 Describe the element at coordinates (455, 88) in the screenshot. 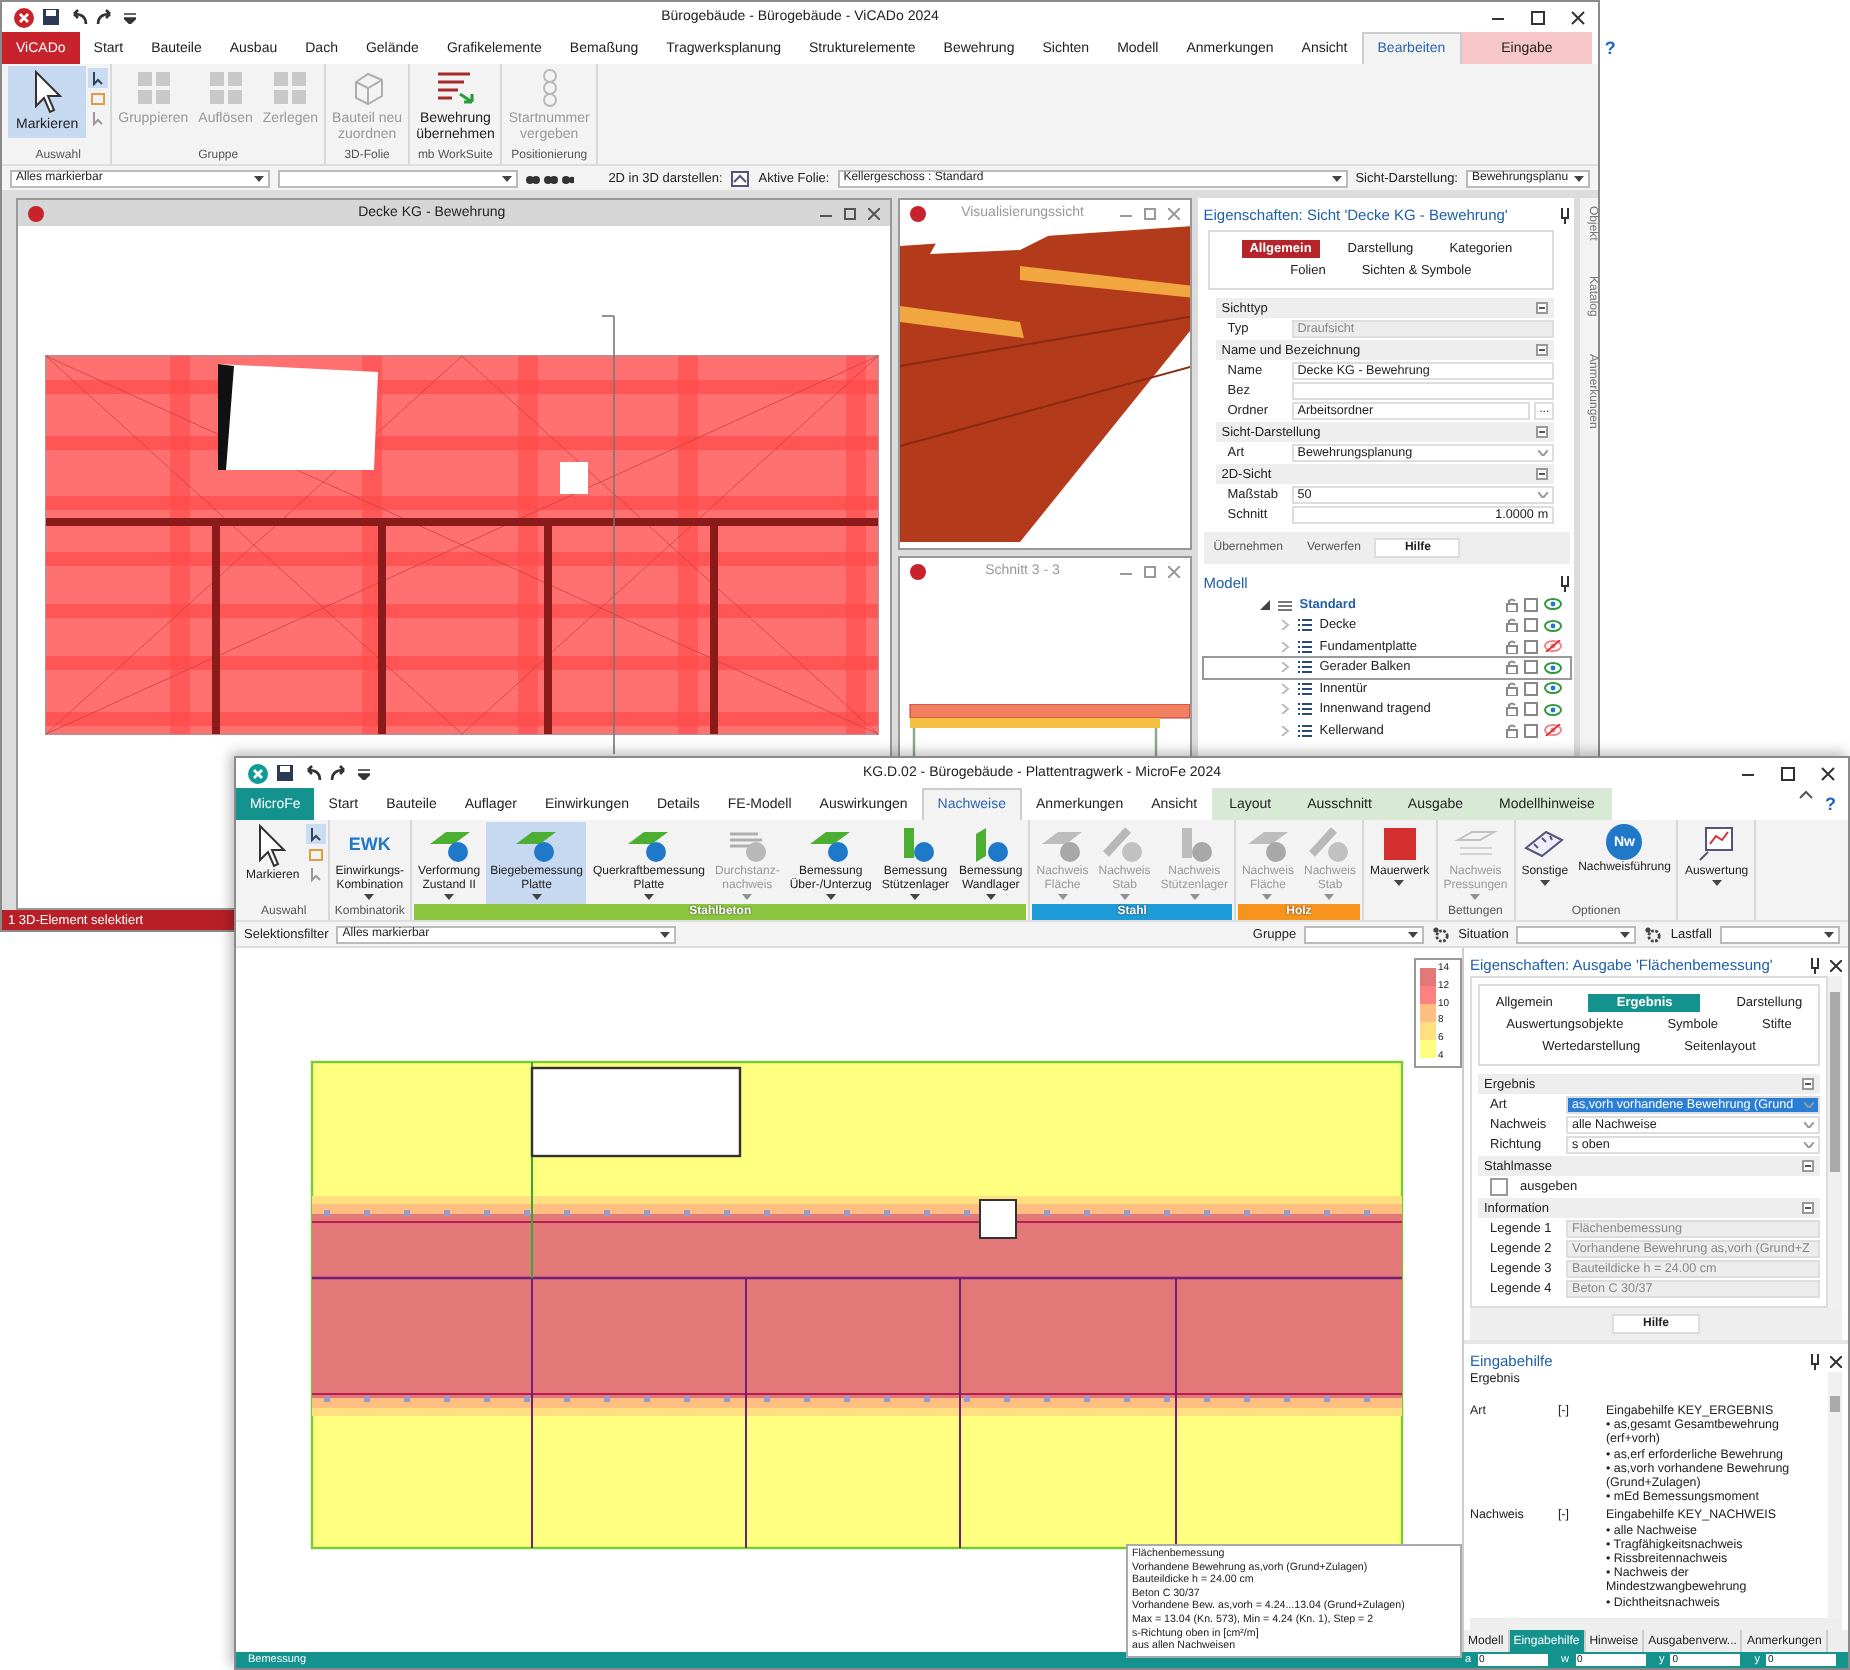

I see `rebar-arrow-icon` at that location.